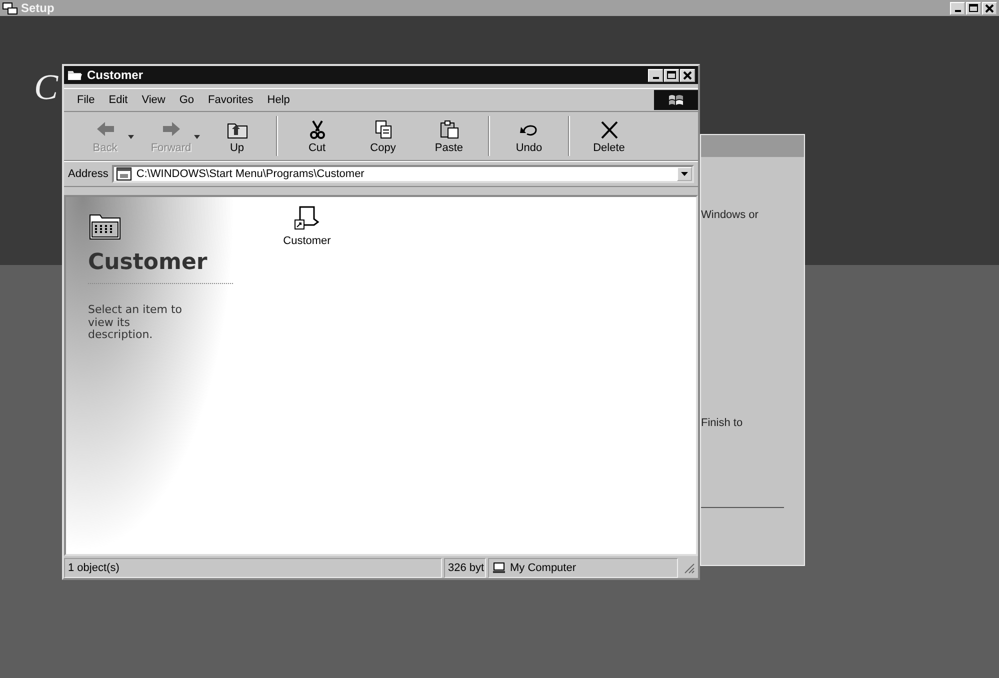  I want to click on dropdown-button, so click(684, 174).